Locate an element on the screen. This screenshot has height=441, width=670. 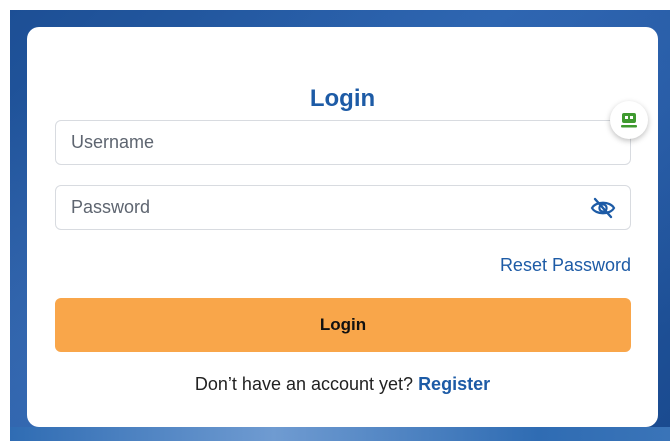
password-input is located at coordinates (343, 207).